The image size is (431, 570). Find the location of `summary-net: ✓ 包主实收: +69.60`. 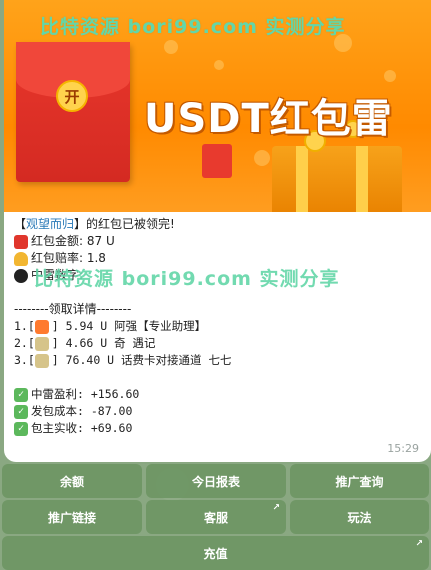

summary-net: ✓ 包主实收: +69.60 is located at coordinates (219, 428).